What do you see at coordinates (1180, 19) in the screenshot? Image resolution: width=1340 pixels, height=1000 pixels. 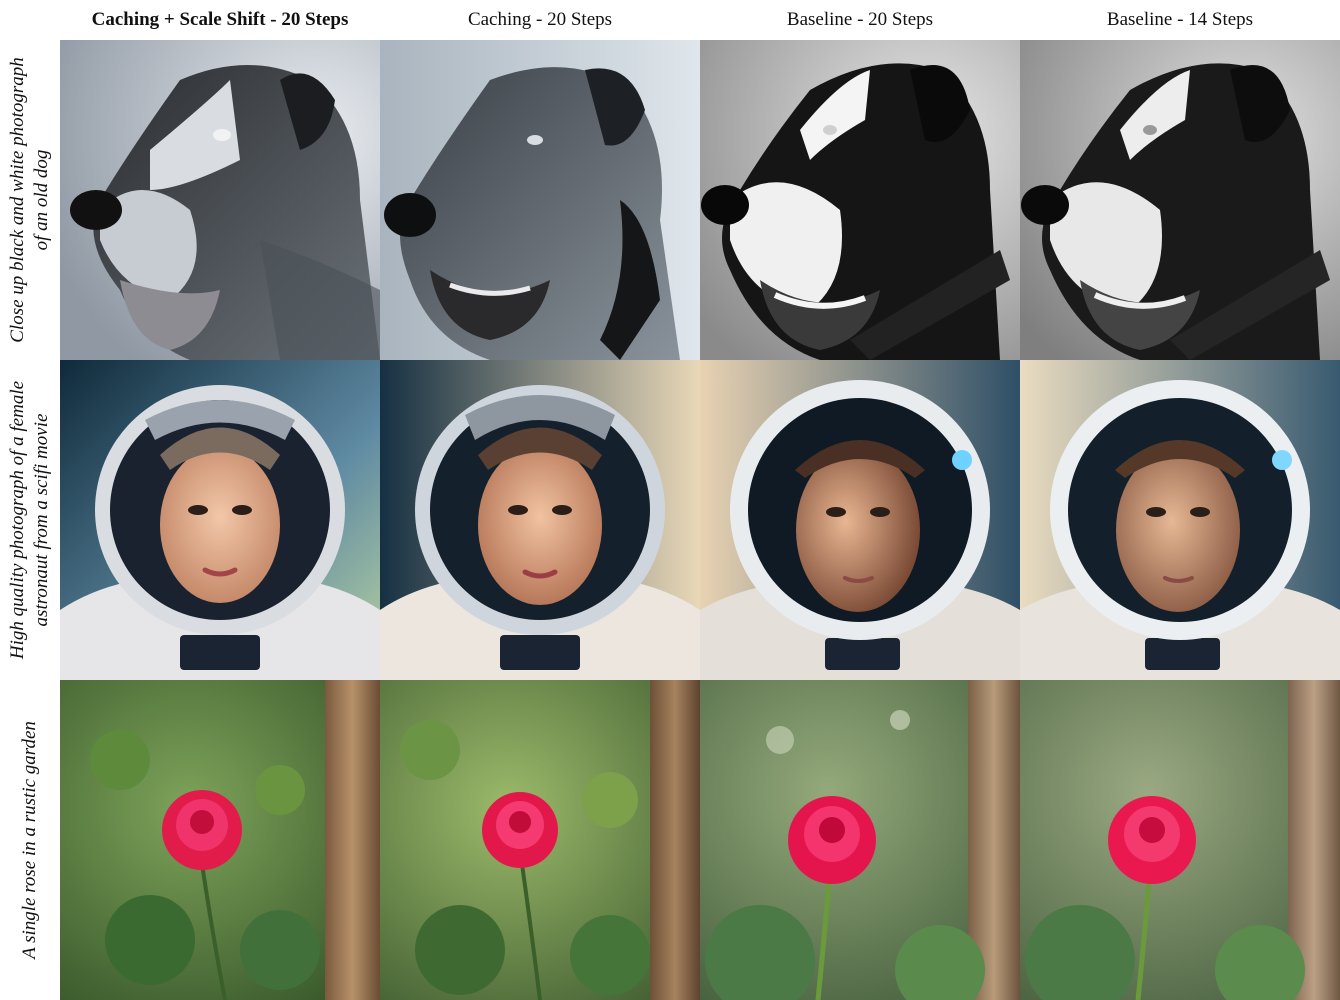 I see `column-header-baseline-14: Baseline - 14 Steps` at bounding box center [1180, 19].